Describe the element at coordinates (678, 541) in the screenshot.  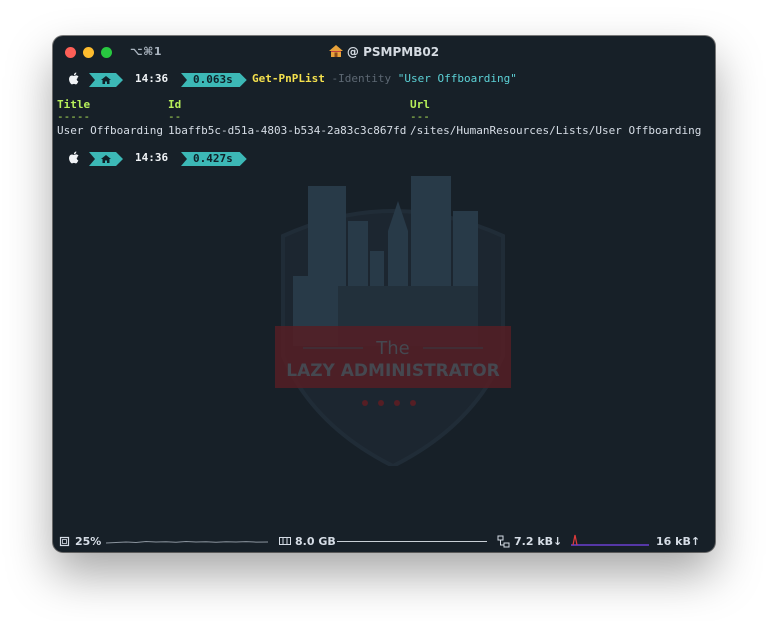
I see `net-up-value: 16 kB↑` at that location.